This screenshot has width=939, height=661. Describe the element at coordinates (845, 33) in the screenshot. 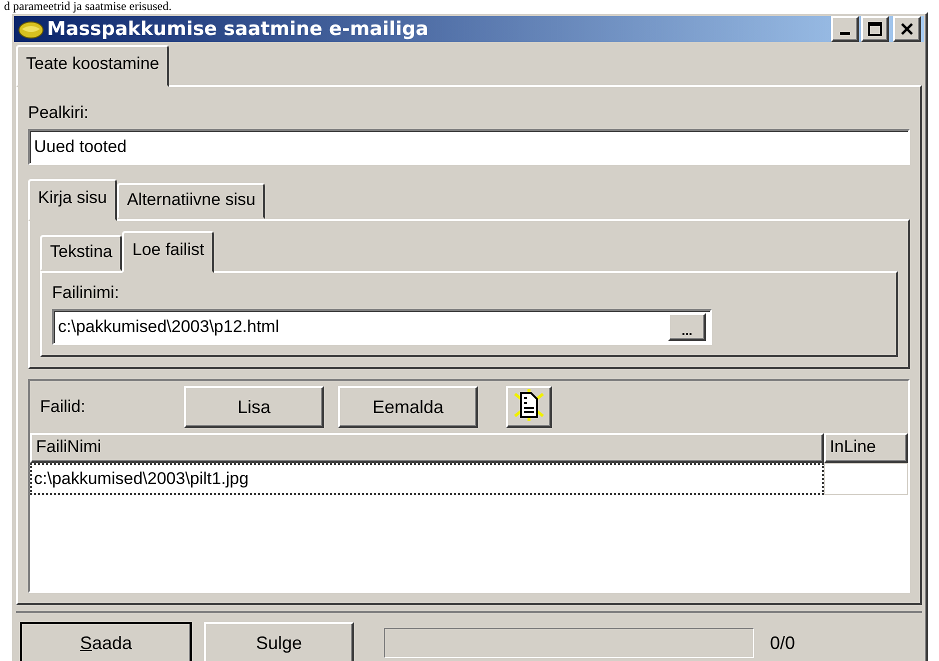

I see `minimize-icon` at that location.